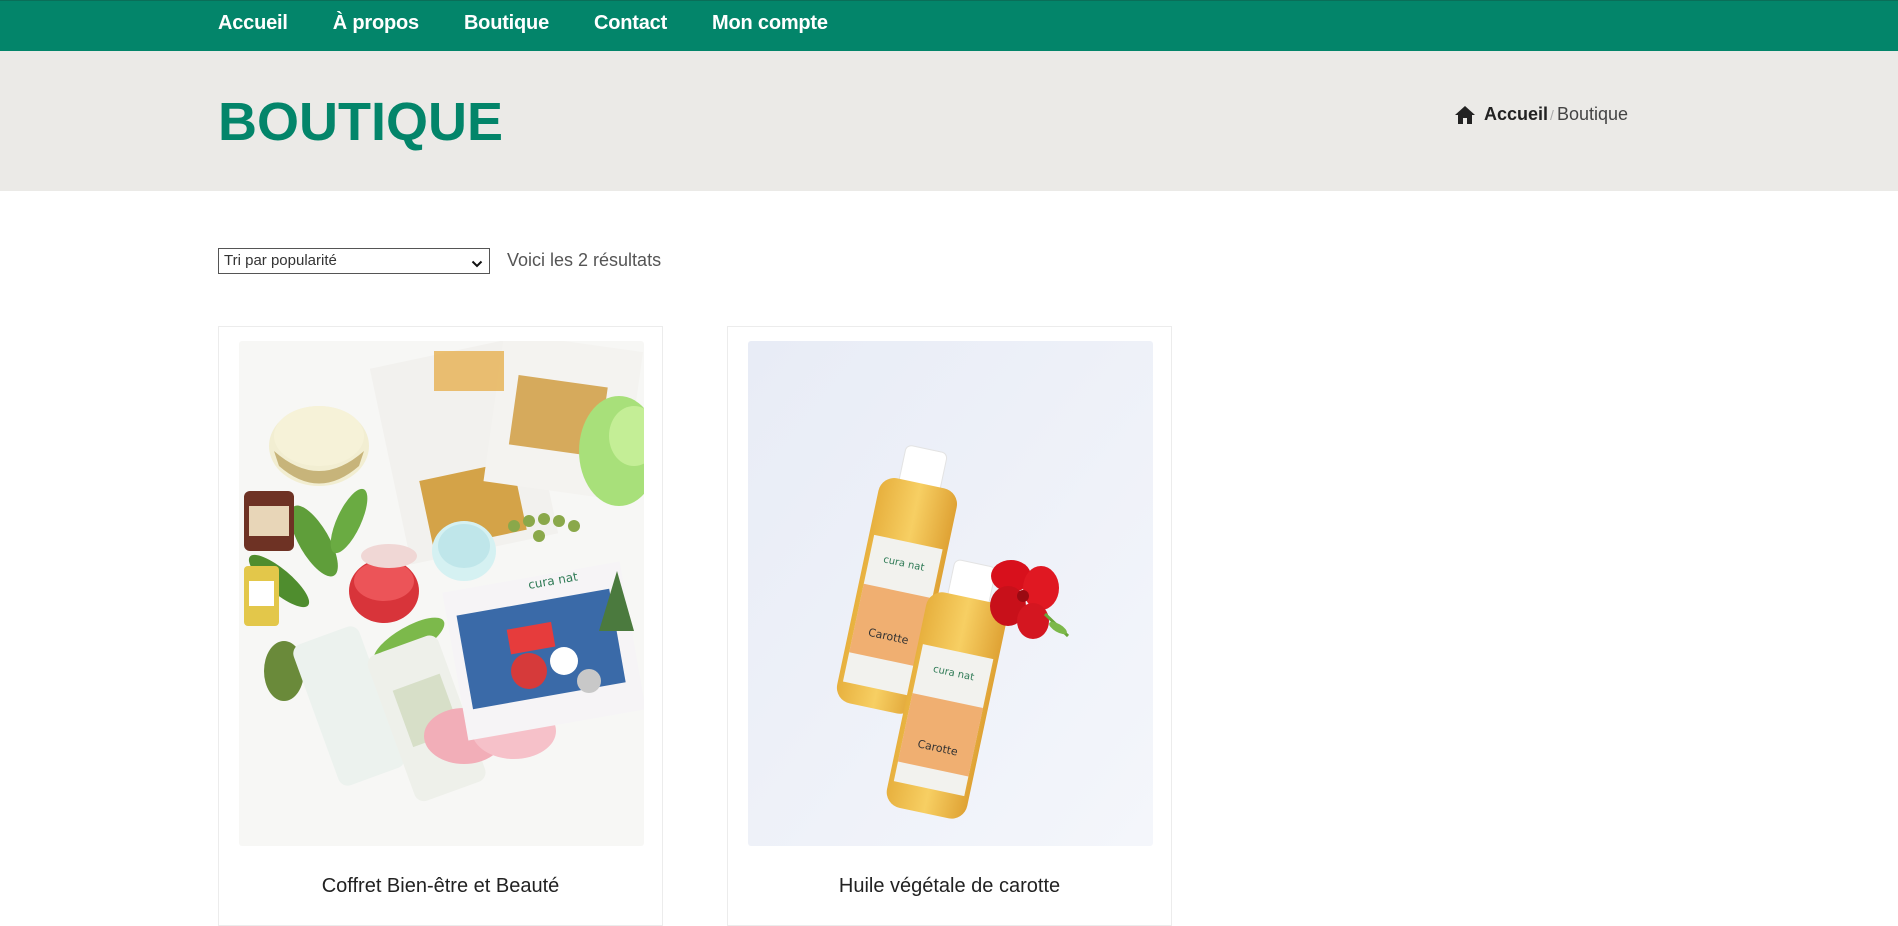  Describe the element at coordinates (950, 593) in the screenshot. I see `product-image: cura nat Carotte cura nat Carotte` at that location.